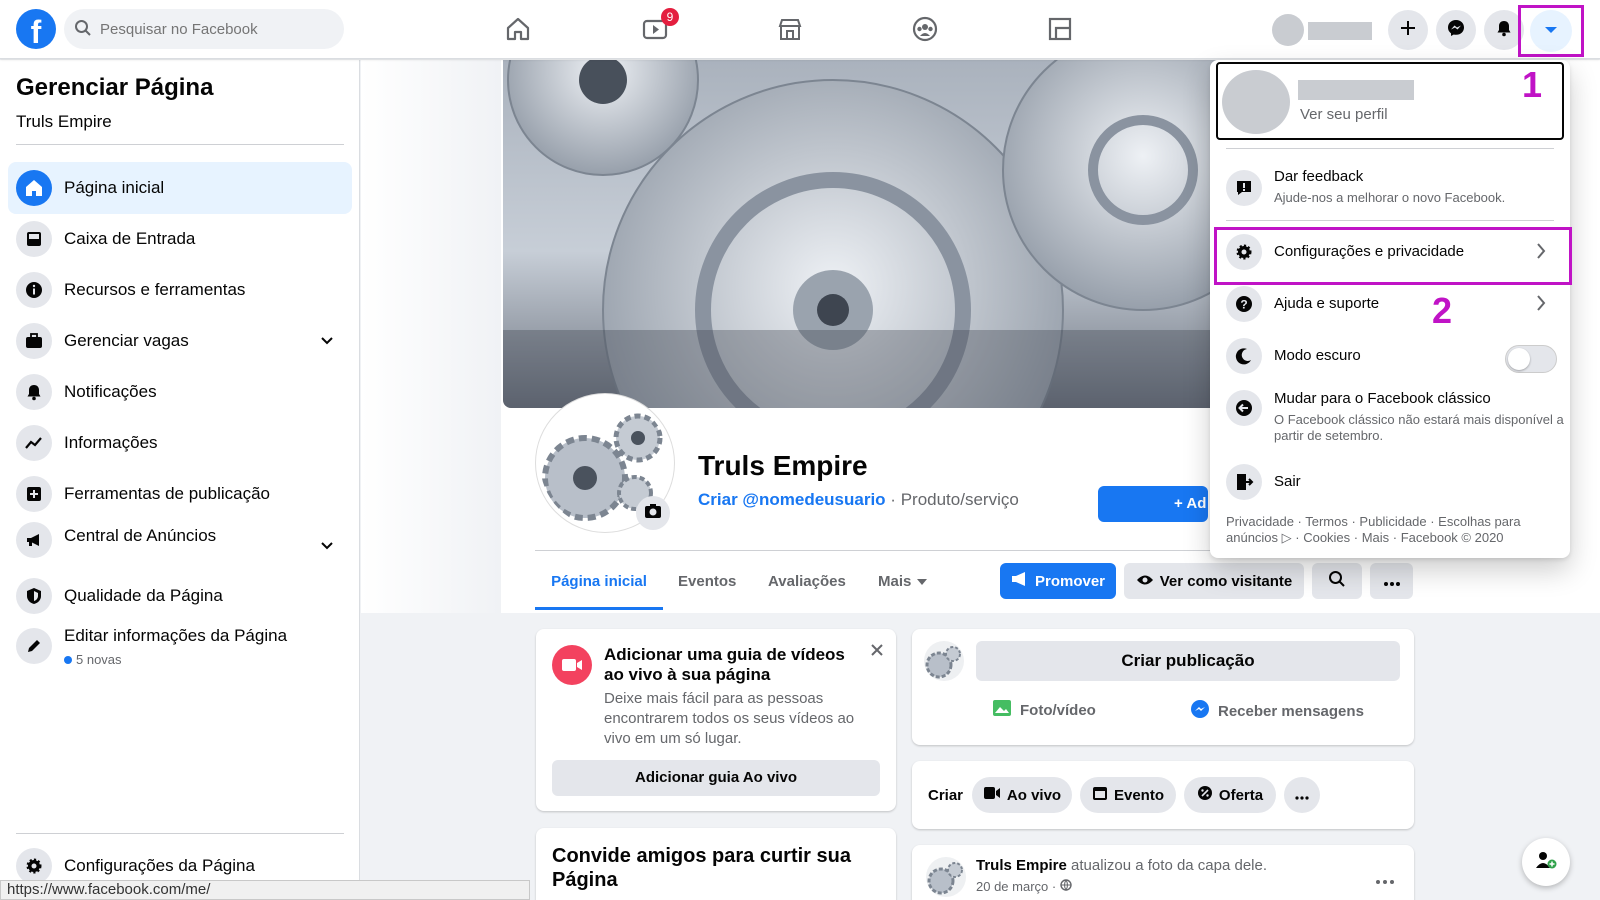 The width and height of the screenshot is (1600, 900). I want to click on live-label: Ao vivo, so click(1034, 795).